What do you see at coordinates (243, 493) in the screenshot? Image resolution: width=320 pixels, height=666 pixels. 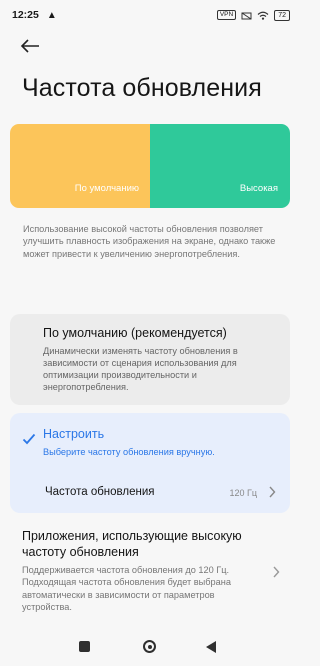 I see `refresh-rate-value: 120 Гц` at bounding box center [243, 493].